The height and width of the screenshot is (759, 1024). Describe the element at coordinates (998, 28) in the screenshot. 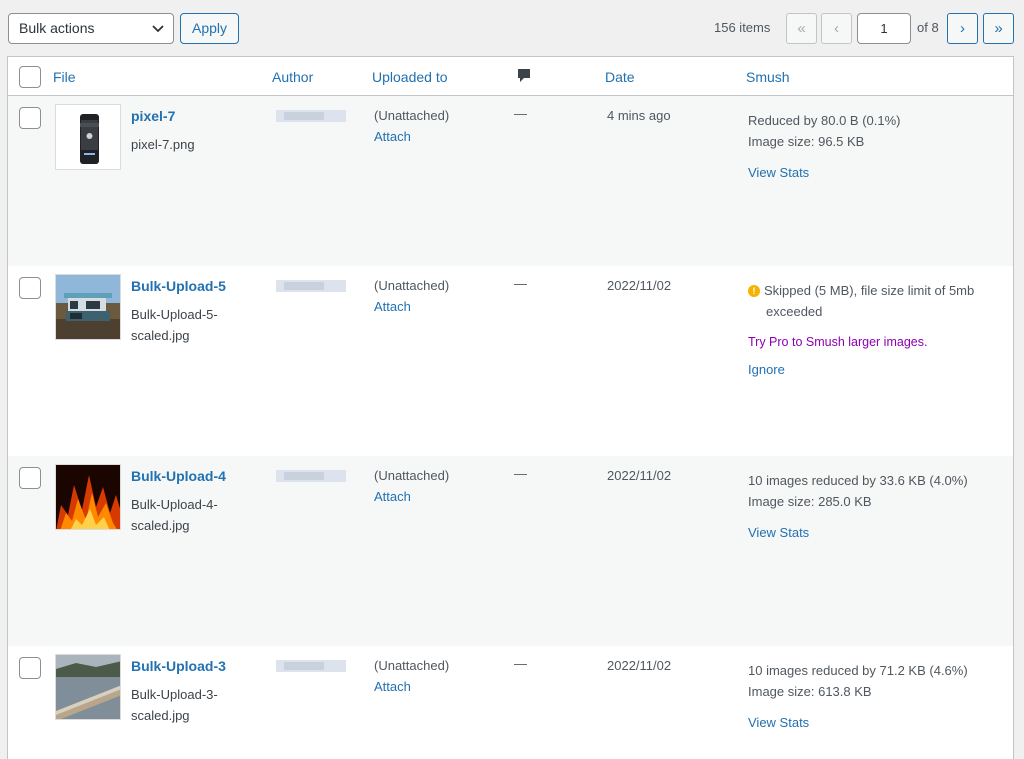

I see `last-page-button: »` at that location.